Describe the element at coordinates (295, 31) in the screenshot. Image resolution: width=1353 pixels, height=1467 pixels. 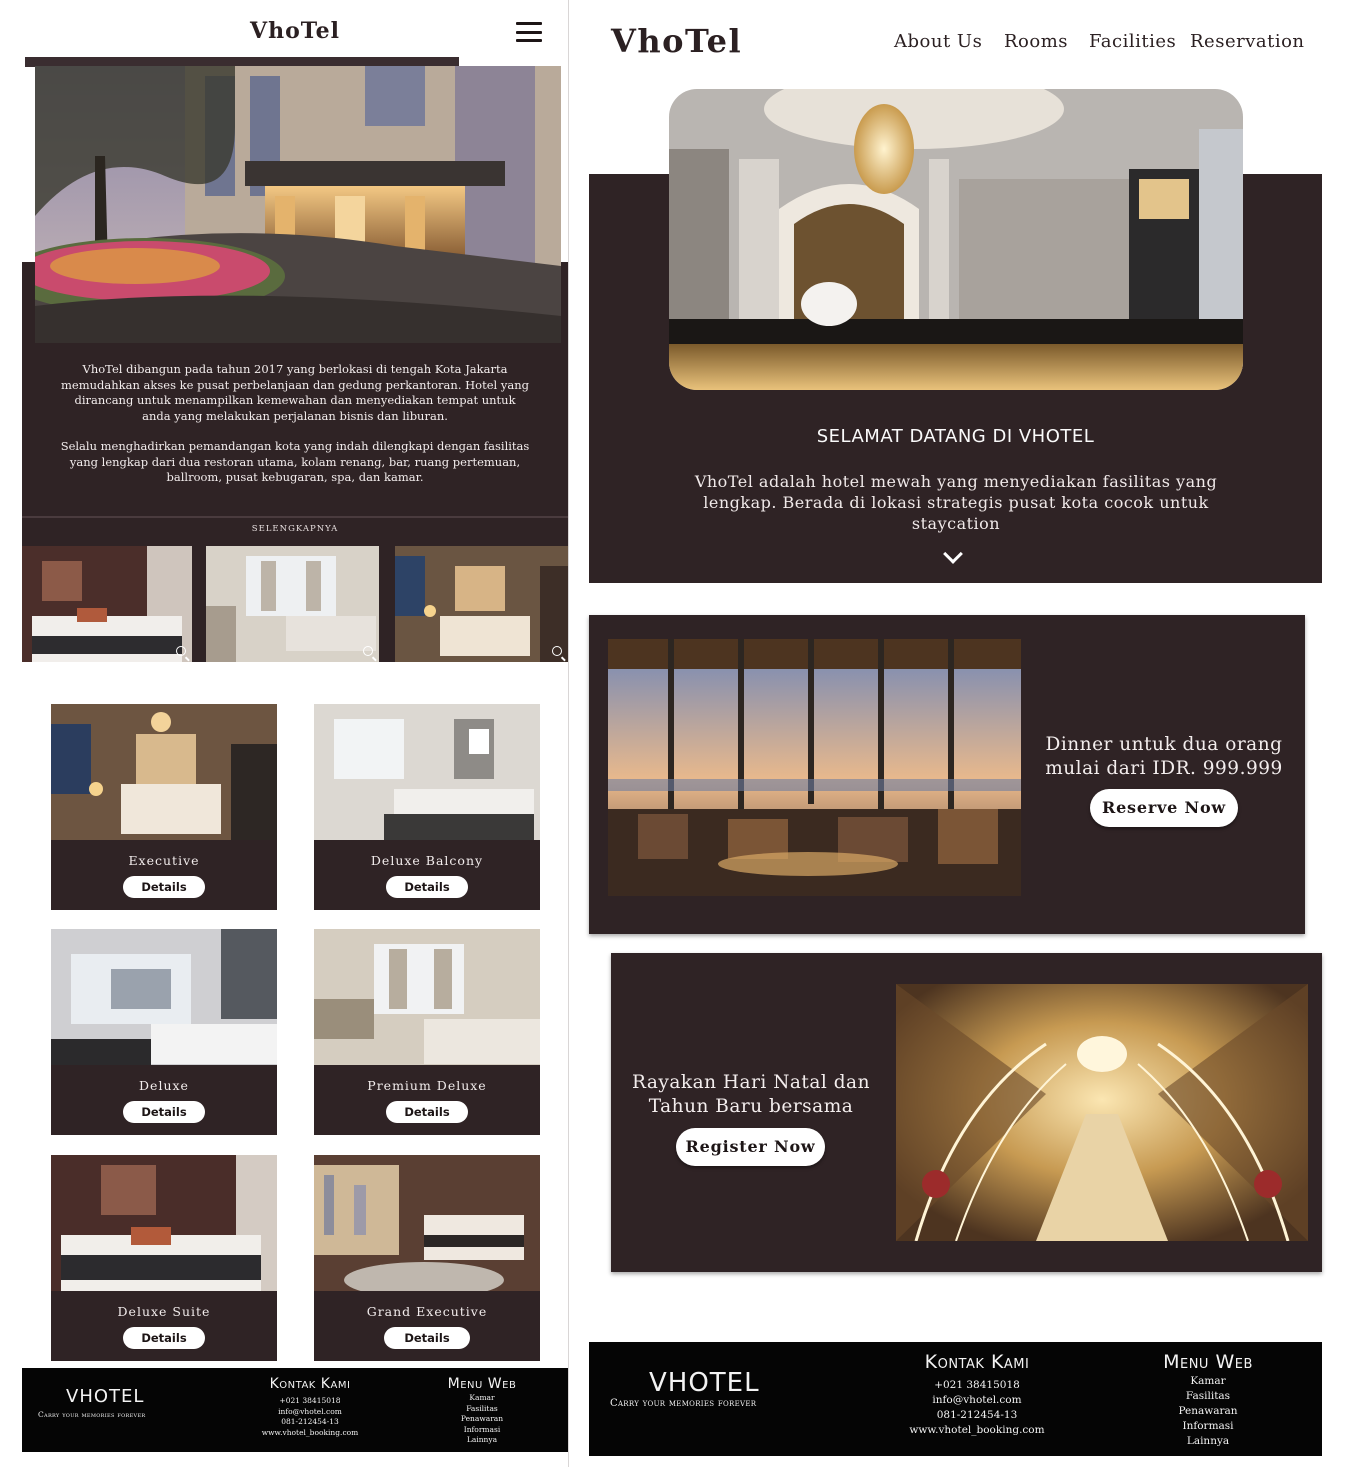
I see `mobile-logo: VhoTel` at that location.